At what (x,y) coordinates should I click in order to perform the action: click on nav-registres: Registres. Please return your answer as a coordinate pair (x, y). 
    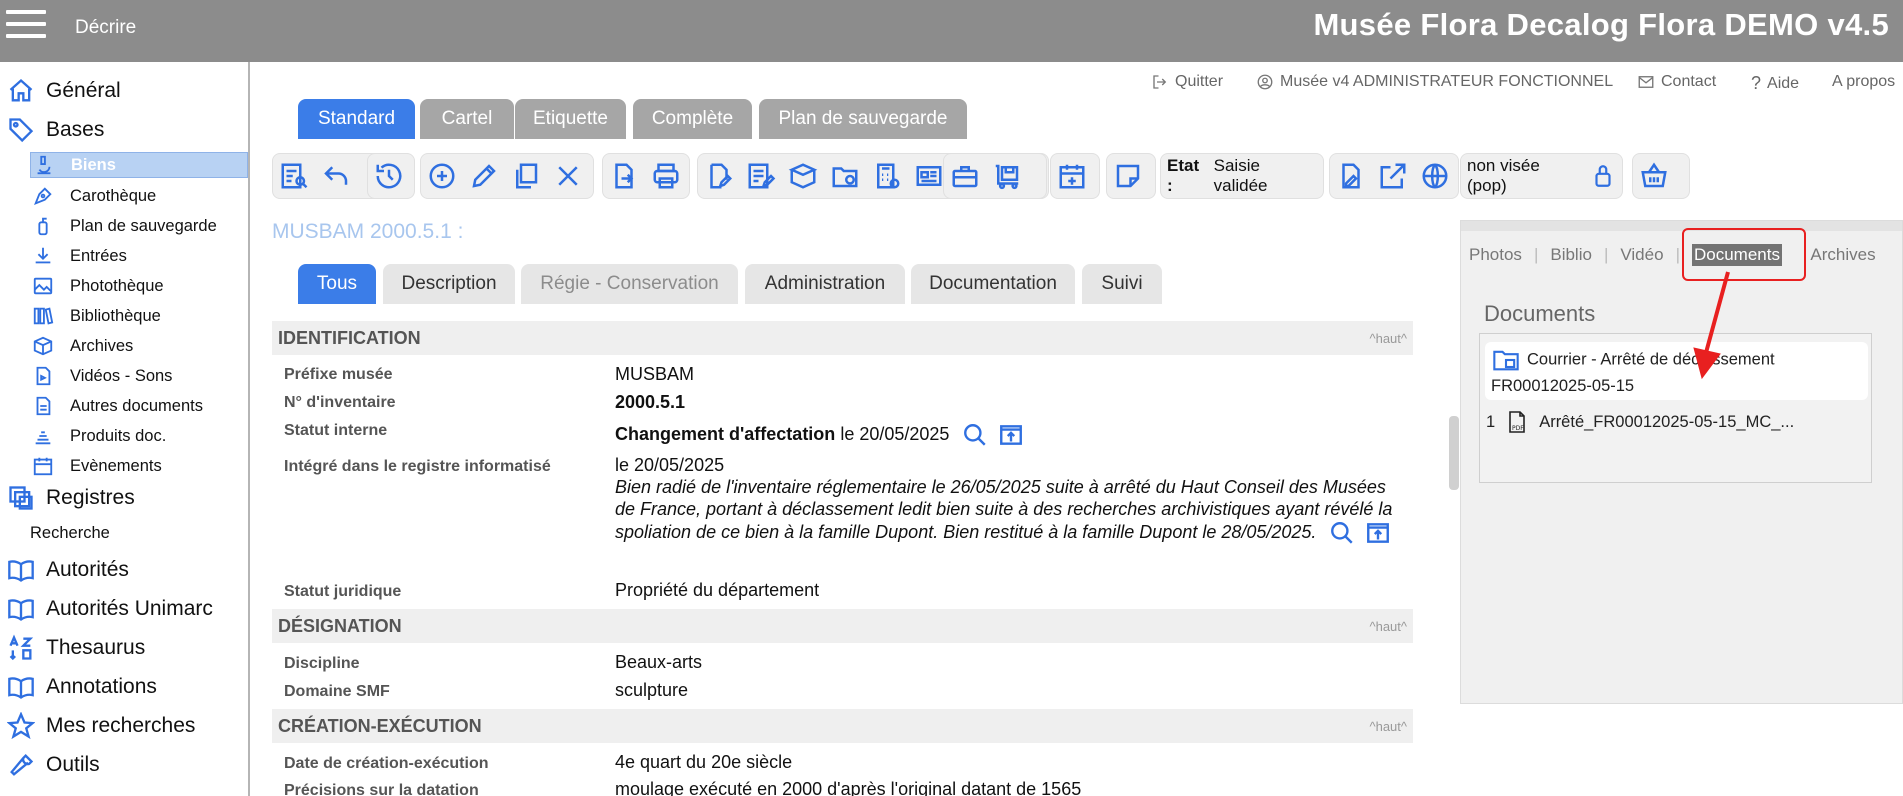
    Looking at the image, I should click on (70, 498).